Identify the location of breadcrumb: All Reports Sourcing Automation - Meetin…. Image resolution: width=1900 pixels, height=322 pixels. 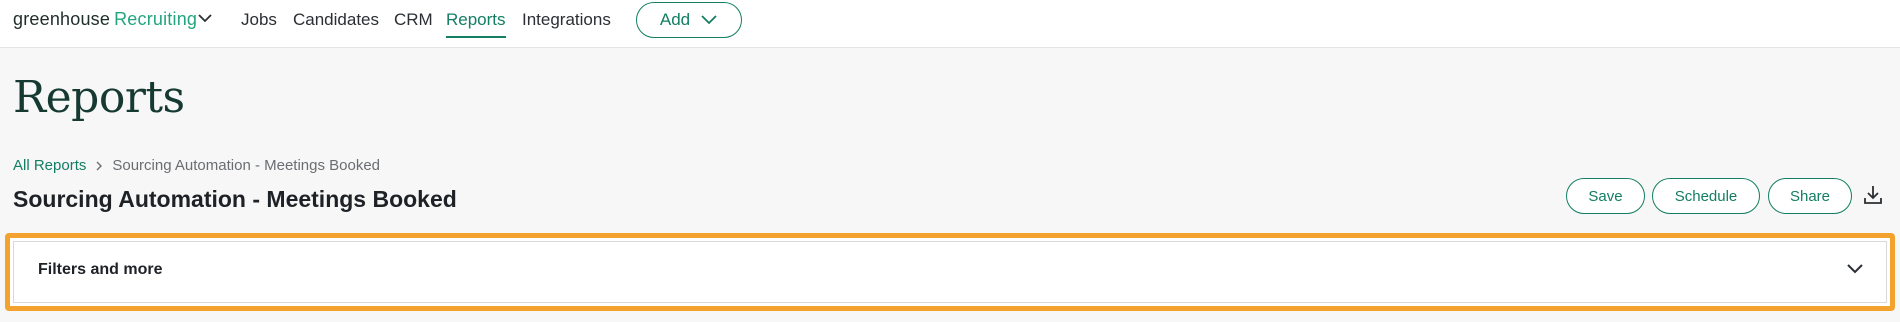
(196, 165).